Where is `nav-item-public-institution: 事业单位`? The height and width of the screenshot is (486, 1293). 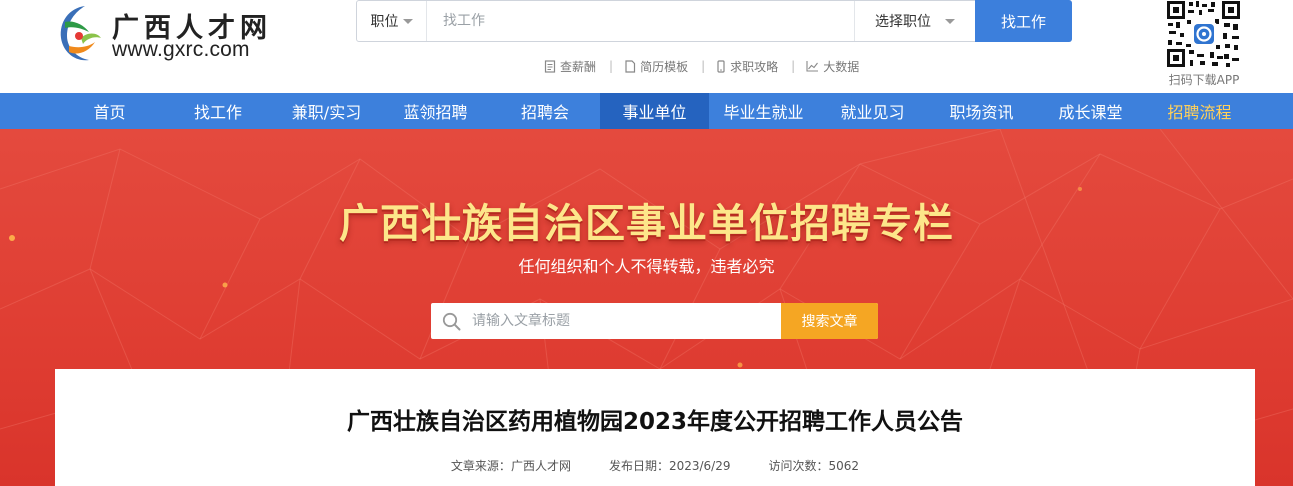
nav-item-public-institution: 事业单位 is located at coordinates (654, 111).